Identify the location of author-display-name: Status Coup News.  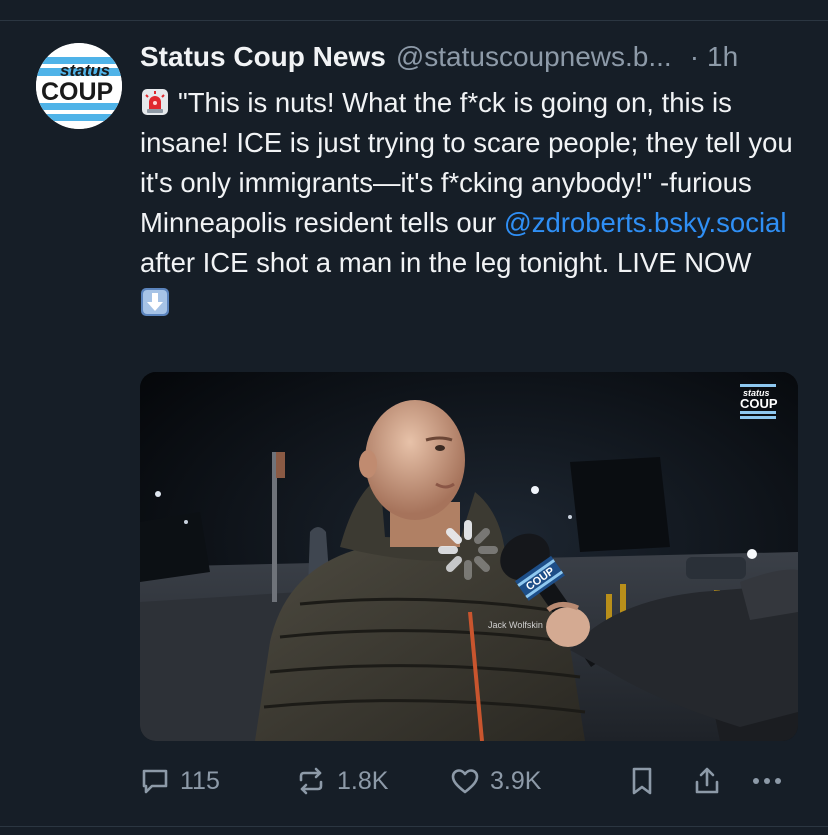
(263, 57).